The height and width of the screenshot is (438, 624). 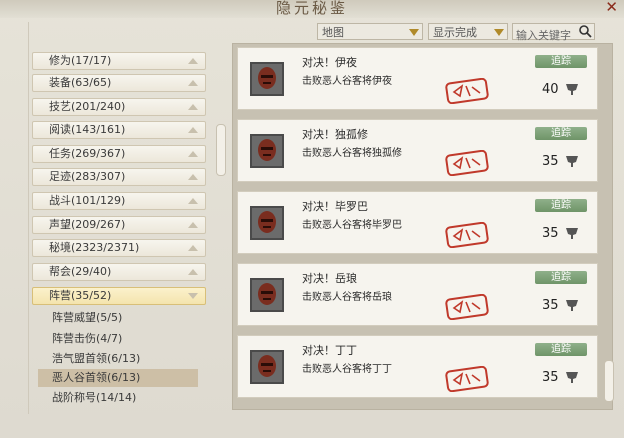 What do you see at coordinates (417, 366) in the screenshot?
I see `achievement-card: 对决！丁丁 击败恶人谷客将丁丁 追踪 35` at bounding box center [417, 366].